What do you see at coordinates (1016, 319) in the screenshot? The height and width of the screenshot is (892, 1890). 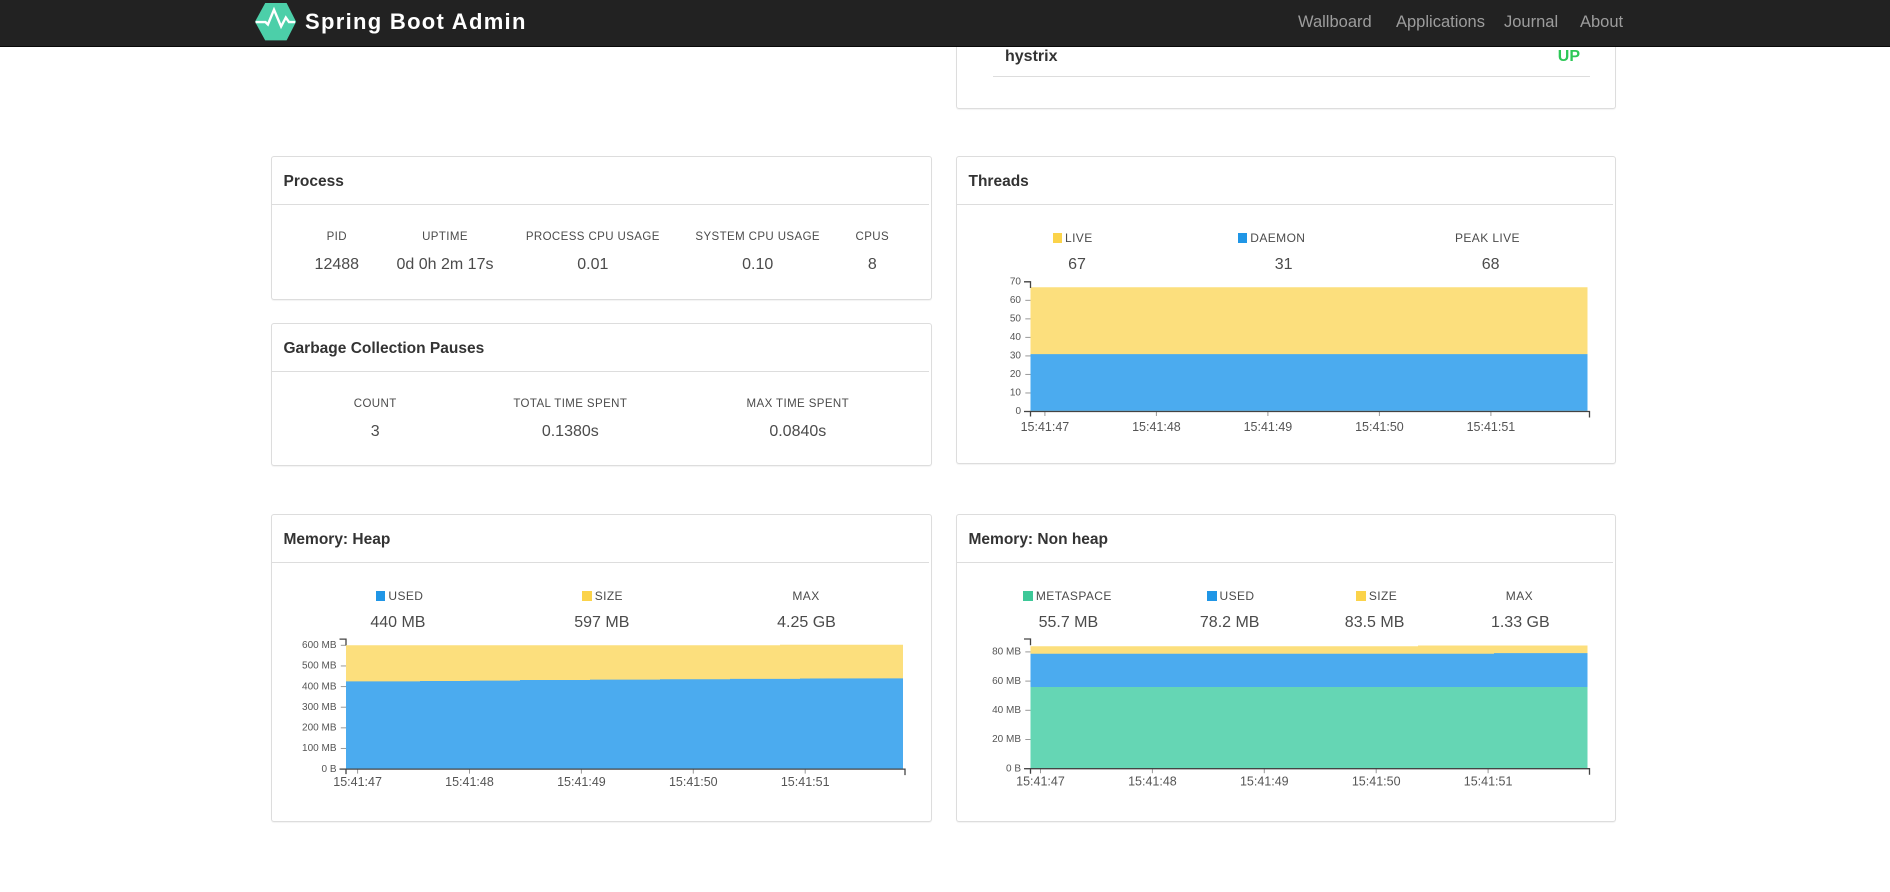 I see `svg-text: 50` at bounding box center [1016, 319].